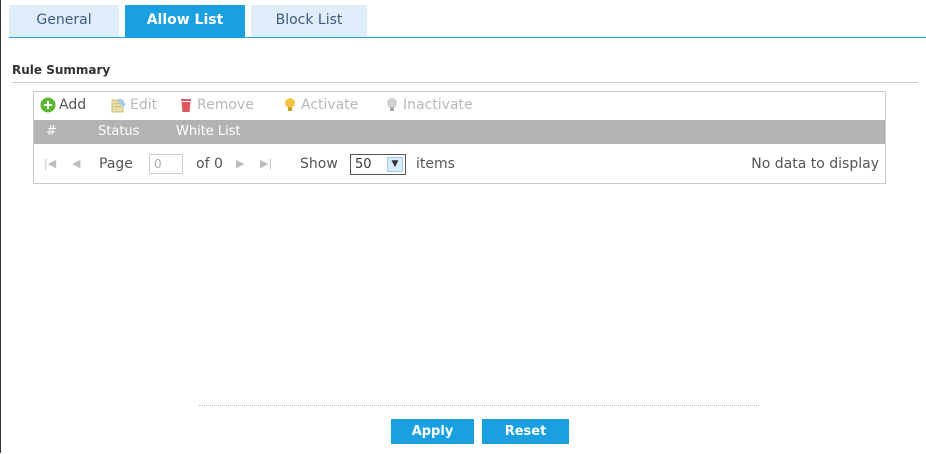 The width and height of the screenshot is (926, 454). Describe the element at coordinates (525, 431) in the screenshot. I see `reset-button: Reset` at that location.